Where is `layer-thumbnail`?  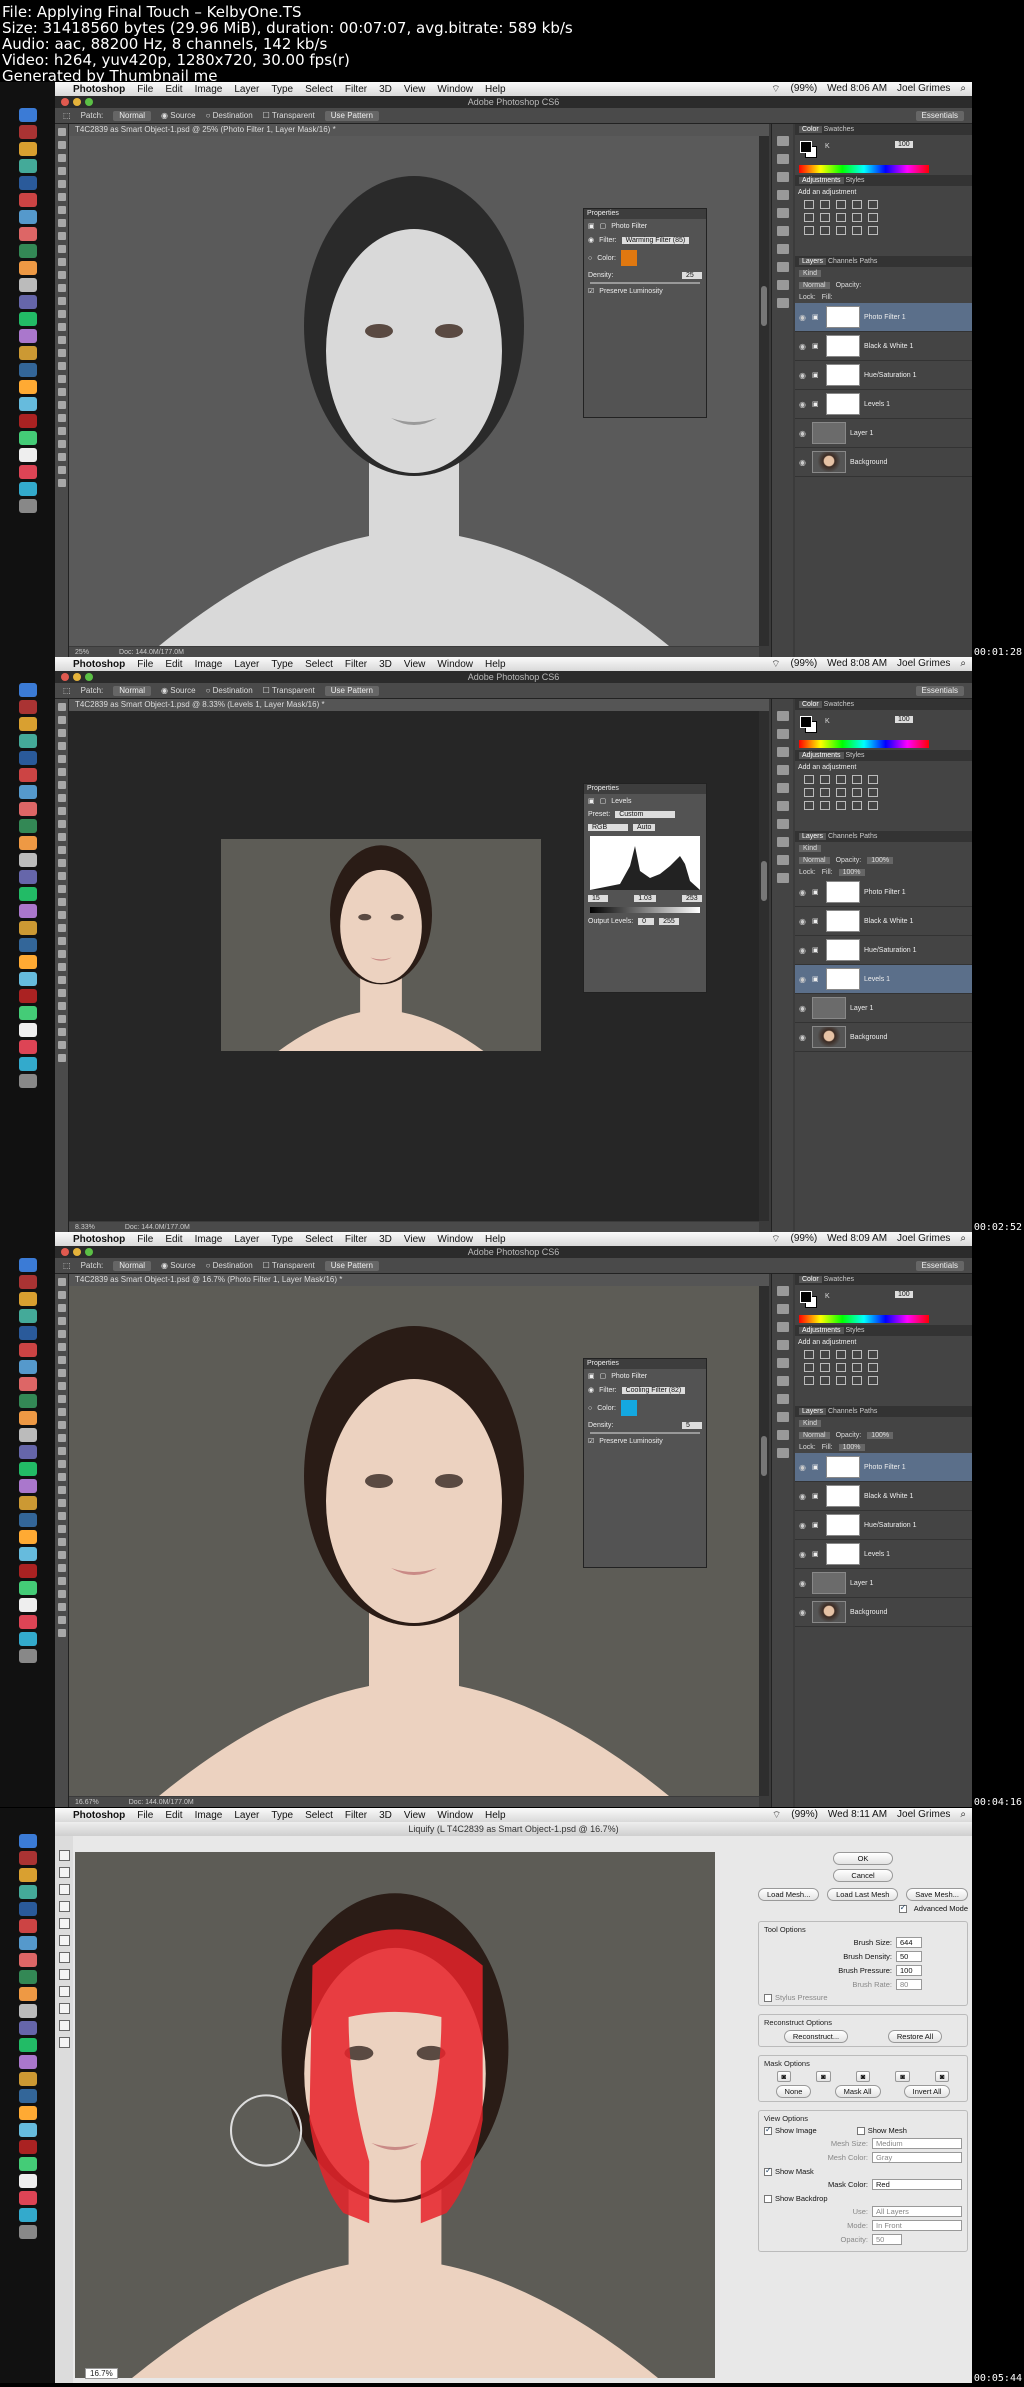
layer-thumbnail is located at coordinates (829, 433).